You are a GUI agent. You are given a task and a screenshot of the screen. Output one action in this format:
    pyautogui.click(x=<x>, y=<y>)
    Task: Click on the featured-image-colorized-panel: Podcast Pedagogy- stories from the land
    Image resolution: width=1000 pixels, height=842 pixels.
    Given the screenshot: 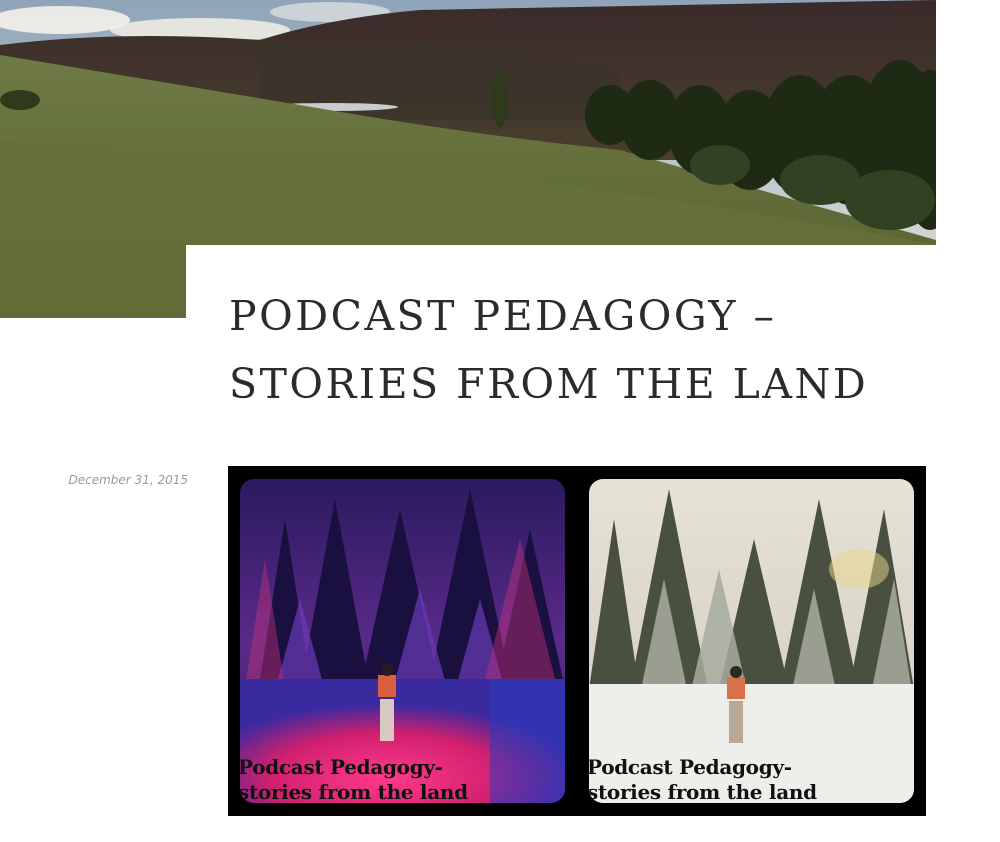 What is the action you would take?
    pyautogui.click(x=402, y=641)
    